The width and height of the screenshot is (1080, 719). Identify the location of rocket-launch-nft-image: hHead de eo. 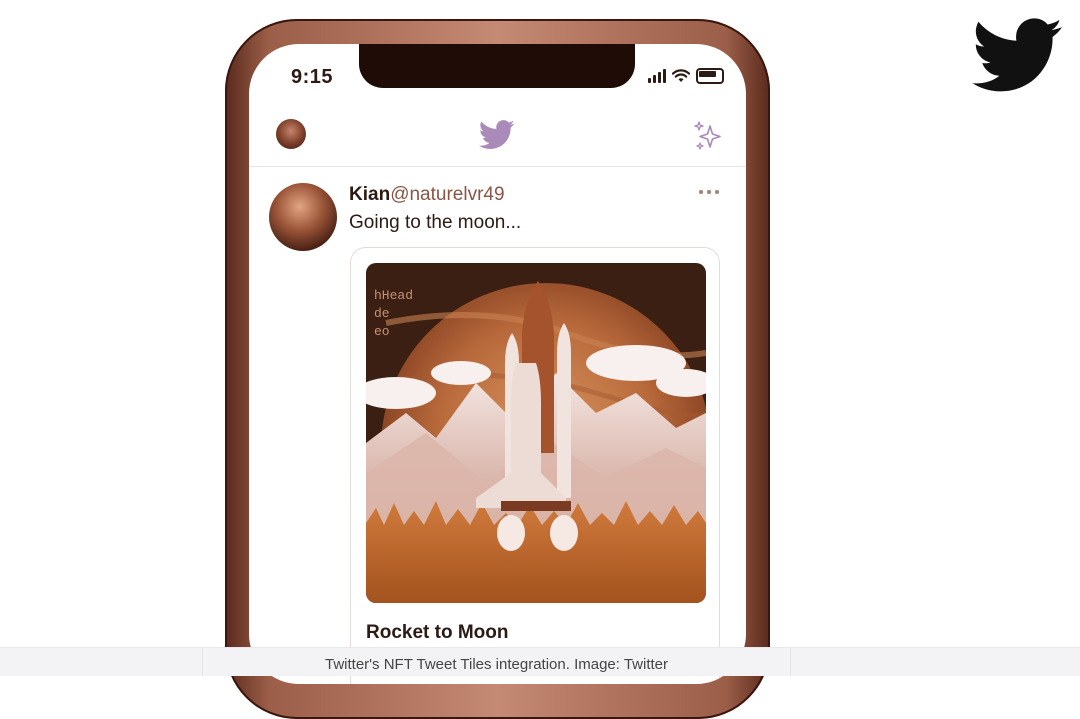
(536, 433).